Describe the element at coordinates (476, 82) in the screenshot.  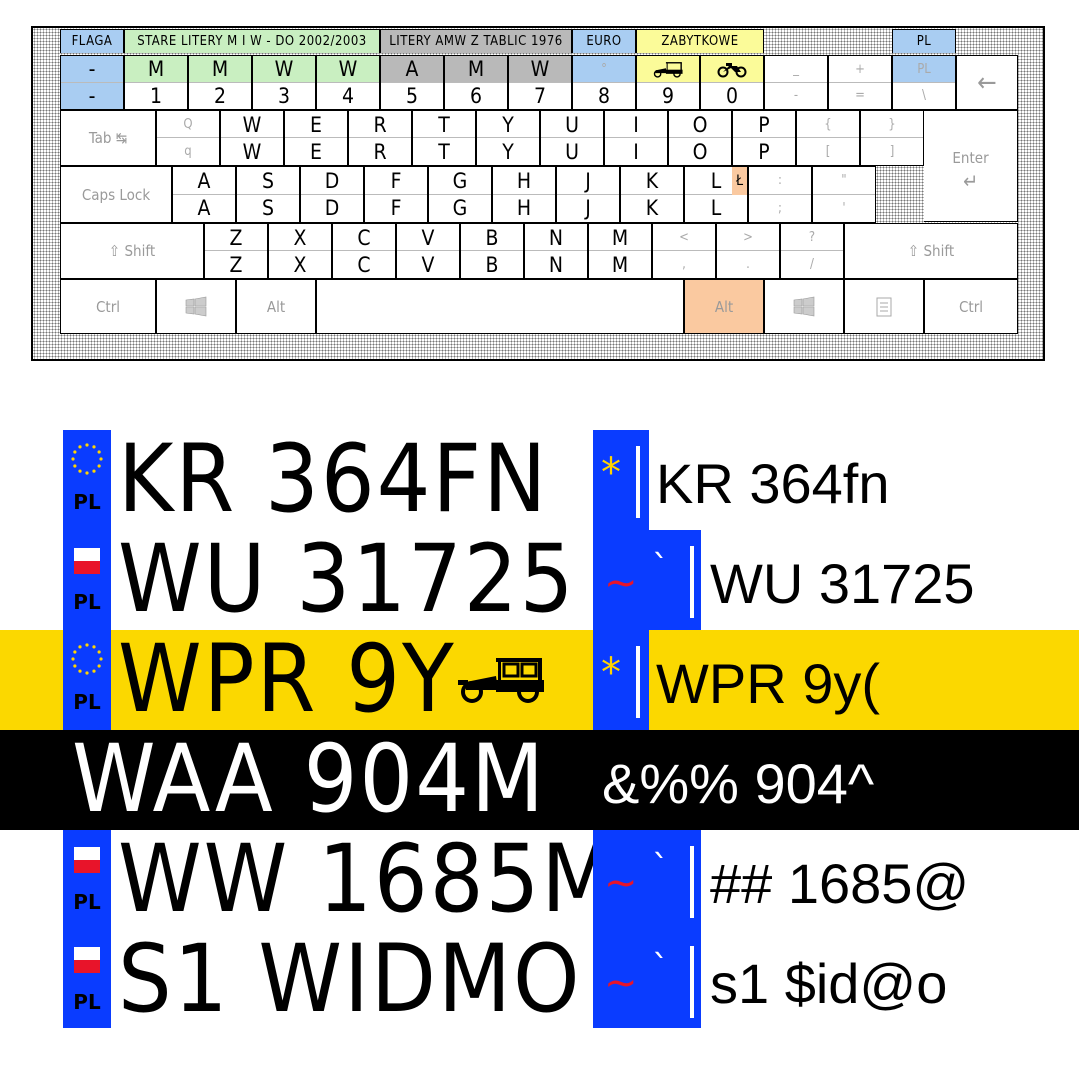
I see `row1-key-6: M6` at that location.